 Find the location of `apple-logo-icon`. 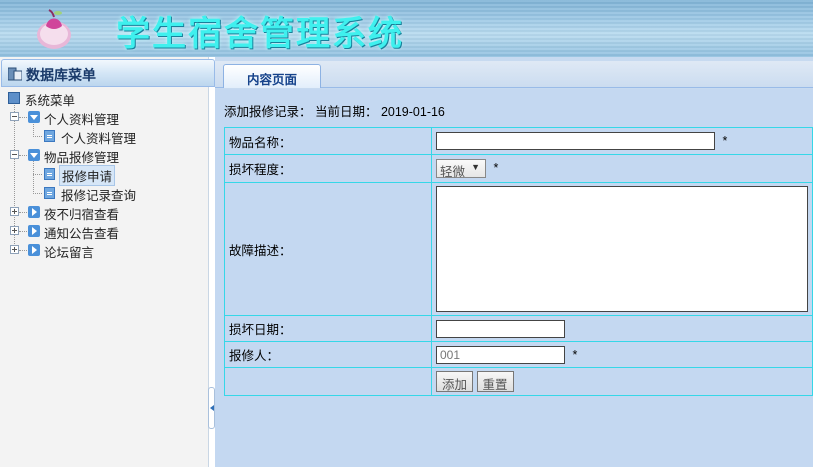

apple-logo-icon is located at coordinates (54, 29).